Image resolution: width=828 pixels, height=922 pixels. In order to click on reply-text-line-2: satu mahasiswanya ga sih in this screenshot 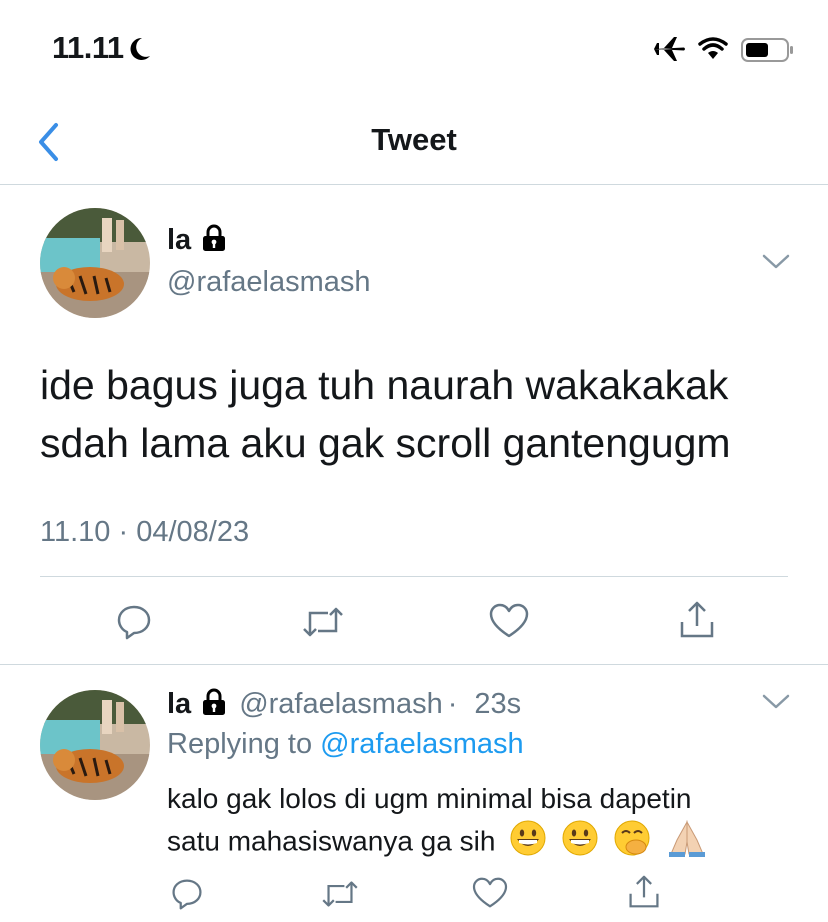, I will do `click(482, 843)`.